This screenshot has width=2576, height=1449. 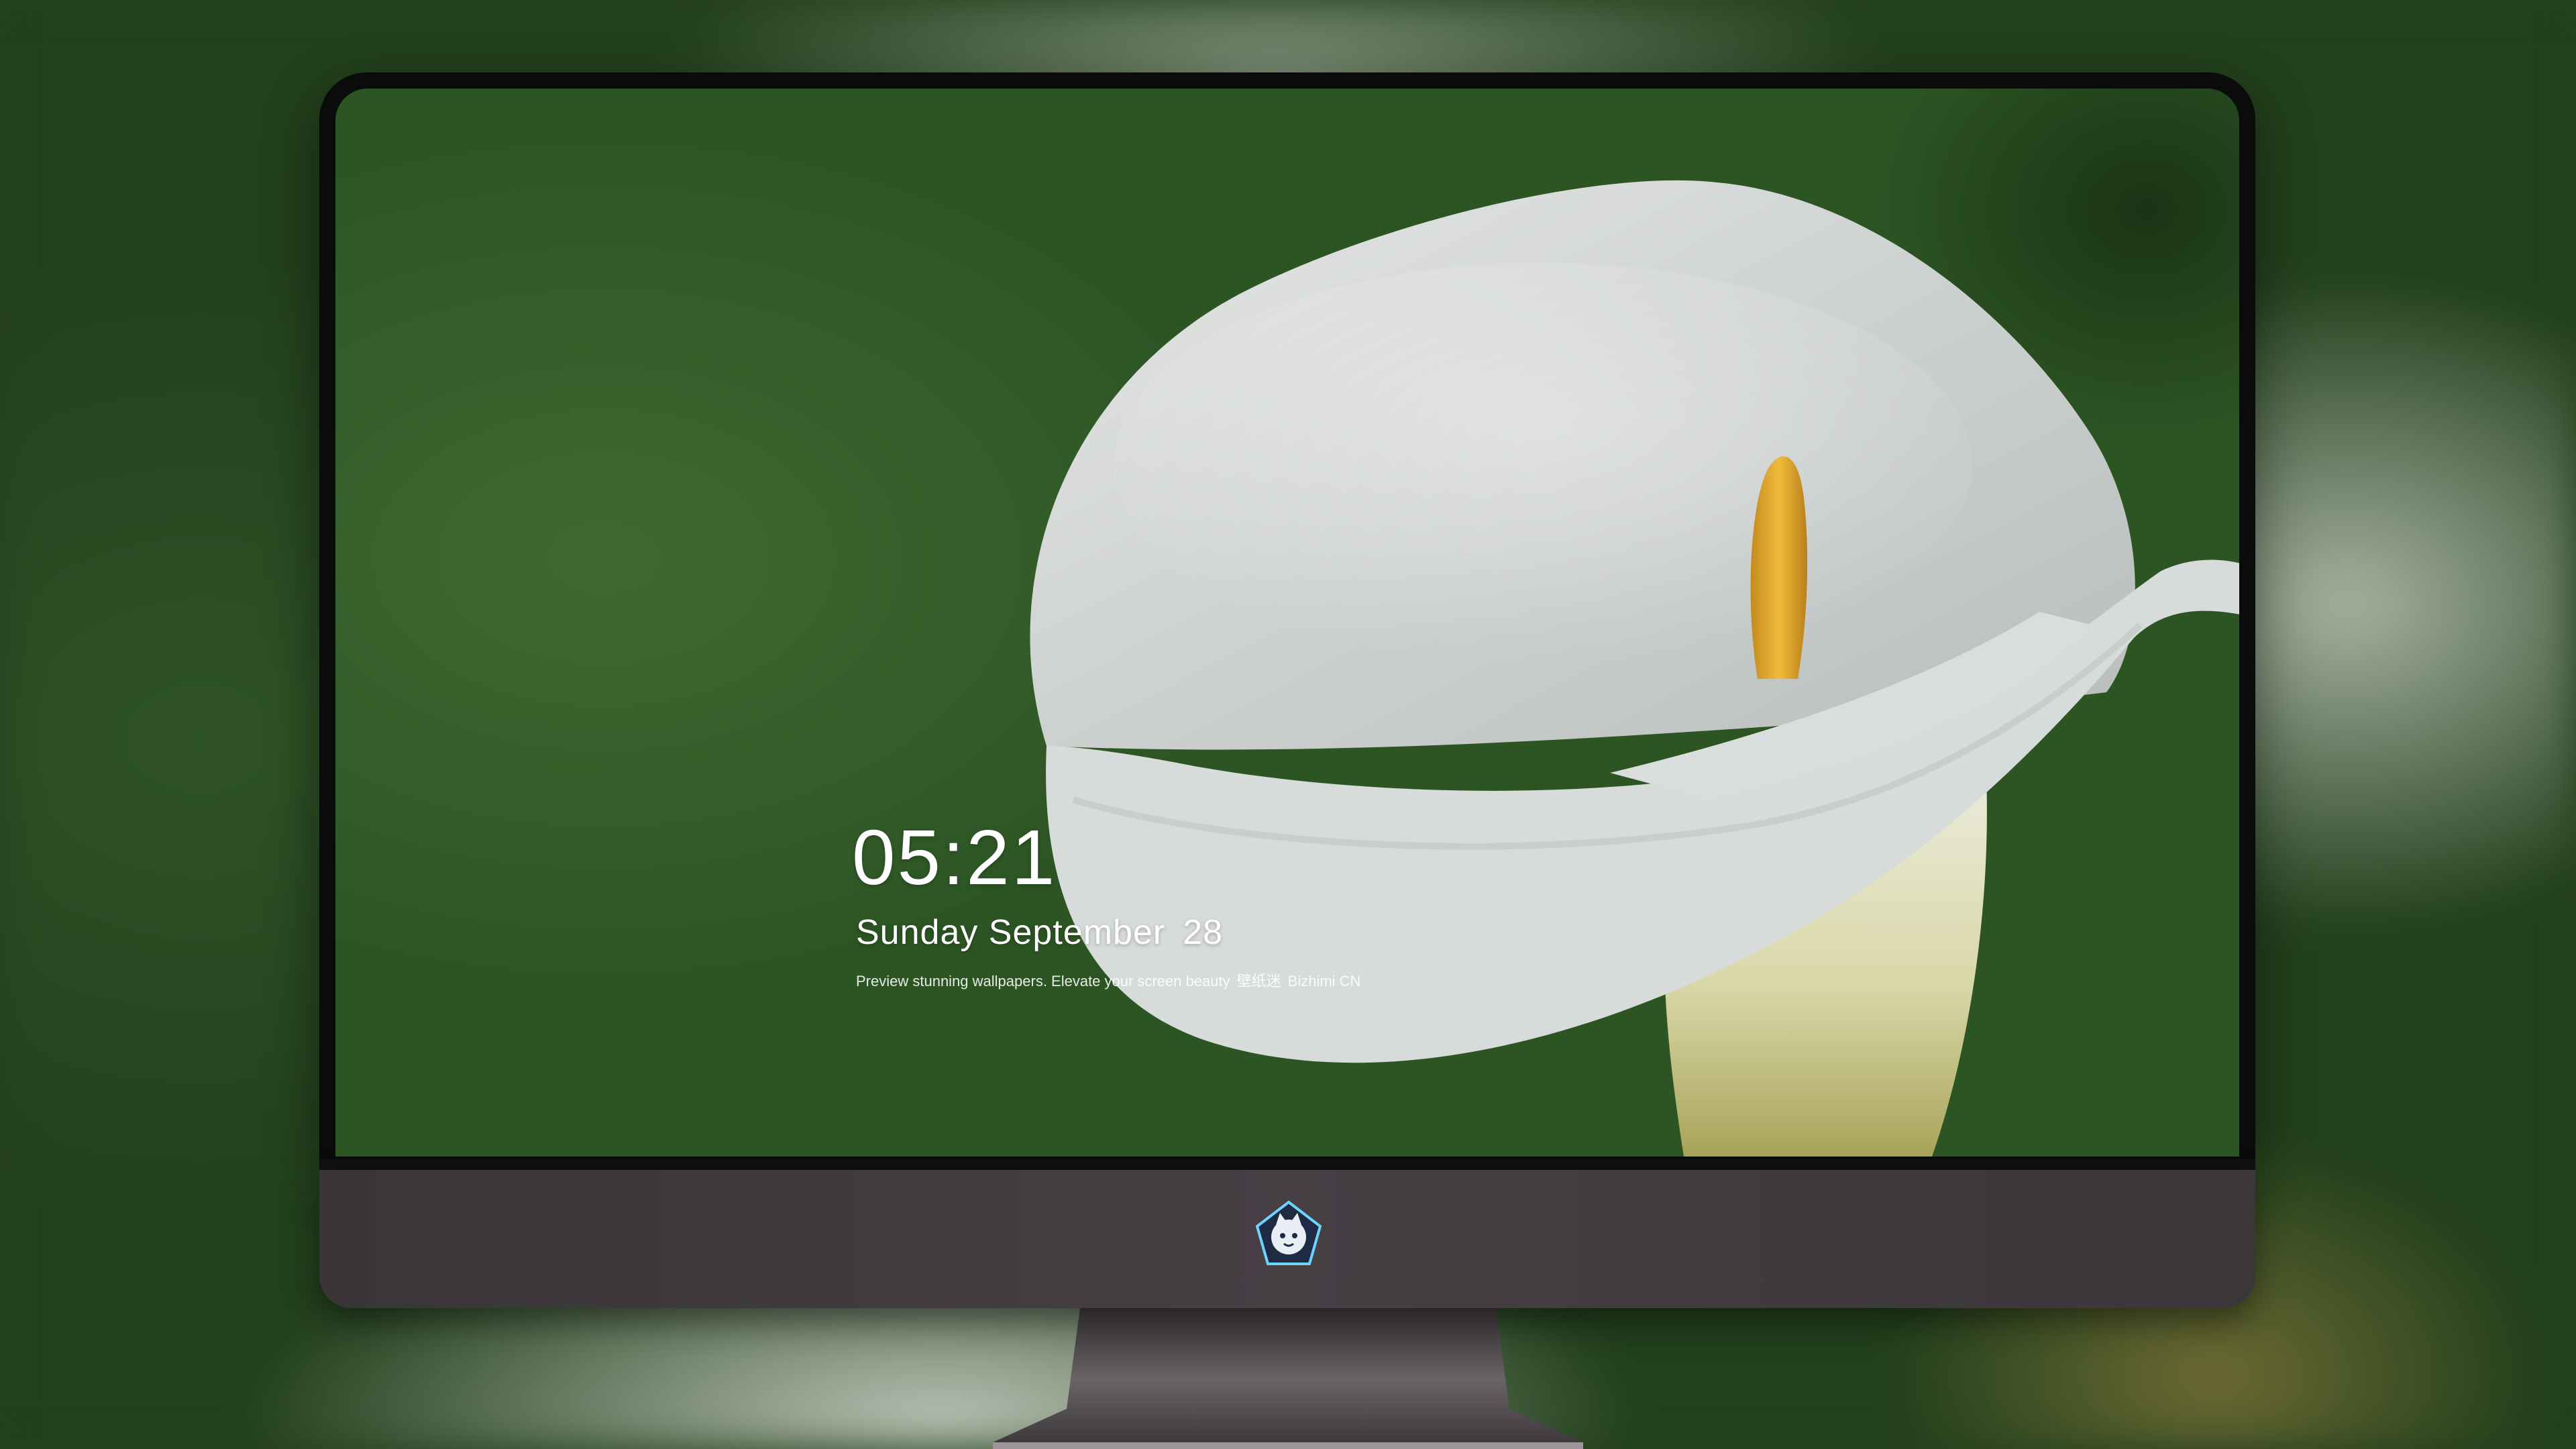 What do you see at coordinates (1288, 1232) in the screenshot?
I see `cat-mascot-logo-icon` at bounding box center [1288, 1232].